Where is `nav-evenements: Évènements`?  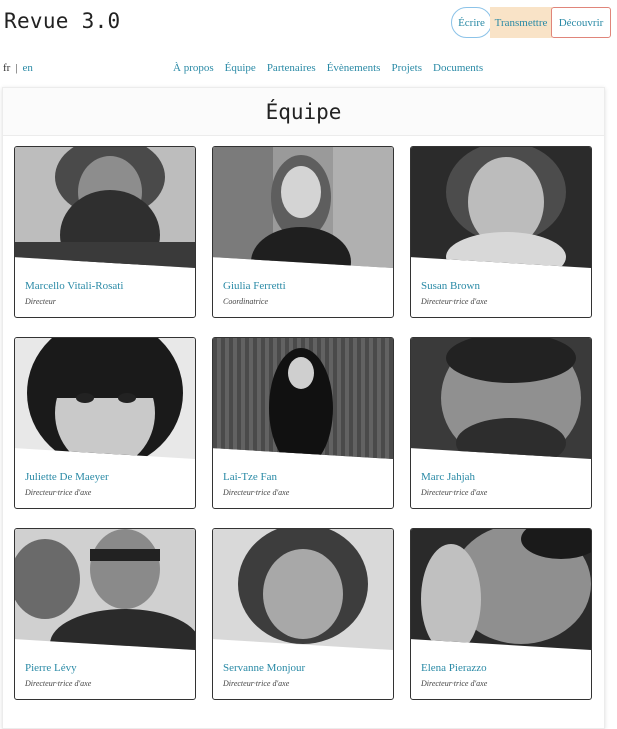 nav-evenements: Évènements is located at coordinates (354, 68).